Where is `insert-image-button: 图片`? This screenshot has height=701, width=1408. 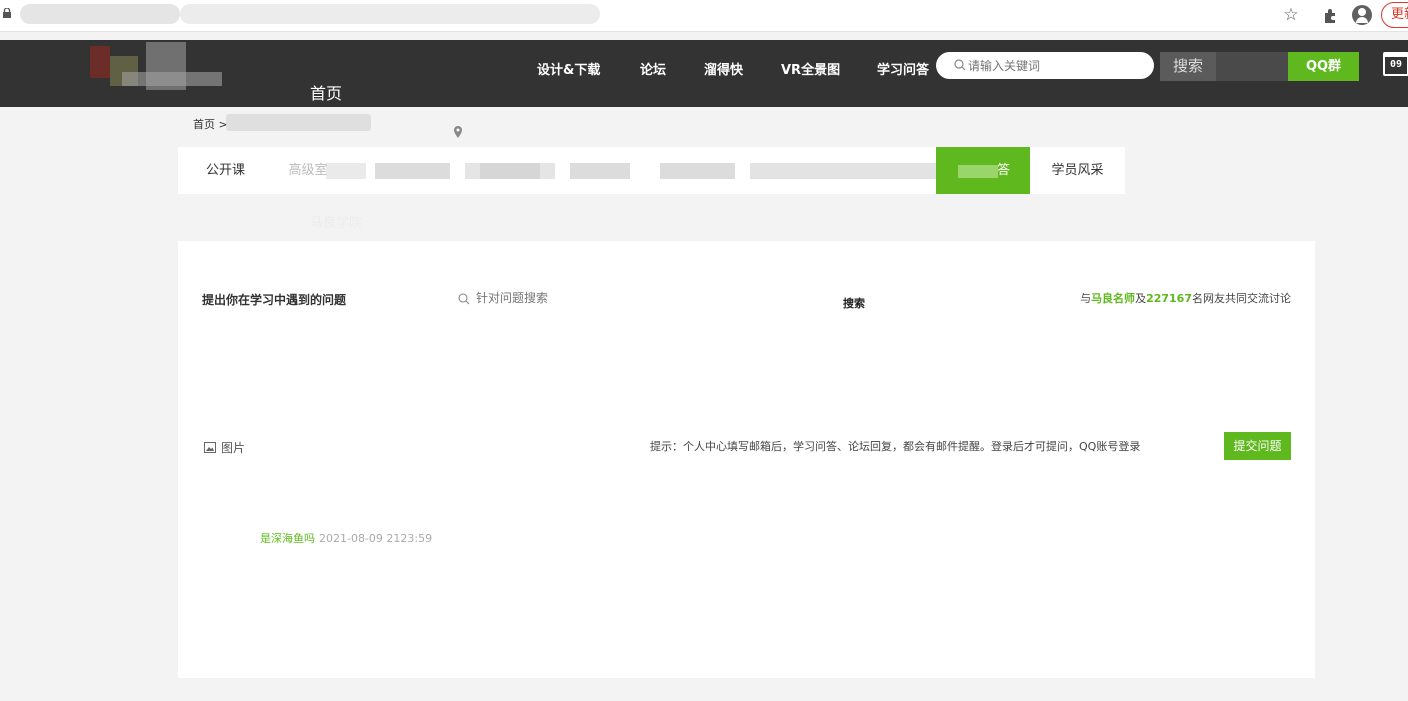
insert-image-button: 图片 is located at coordinates (224, 447).